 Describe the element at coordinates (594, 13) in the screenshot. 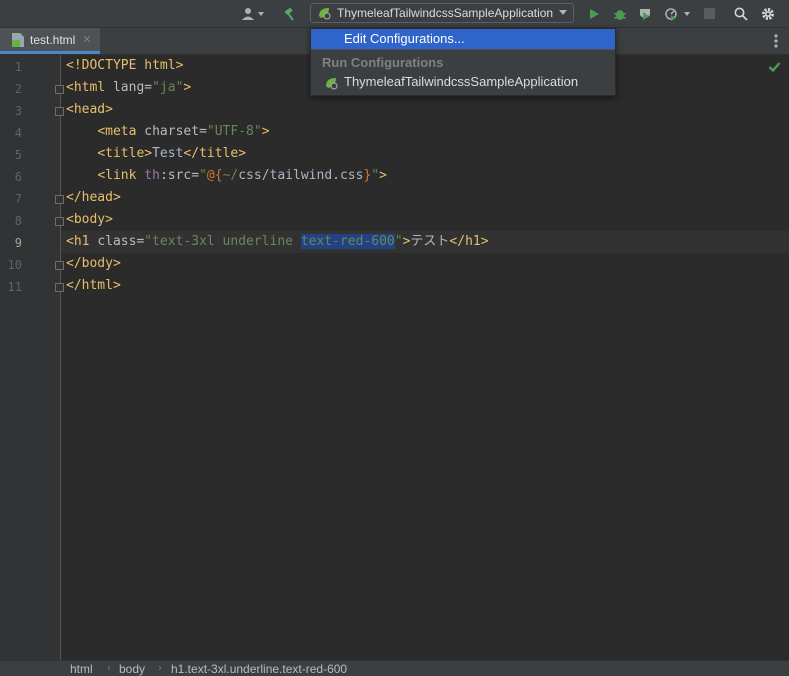

I see `run-button` at that location.